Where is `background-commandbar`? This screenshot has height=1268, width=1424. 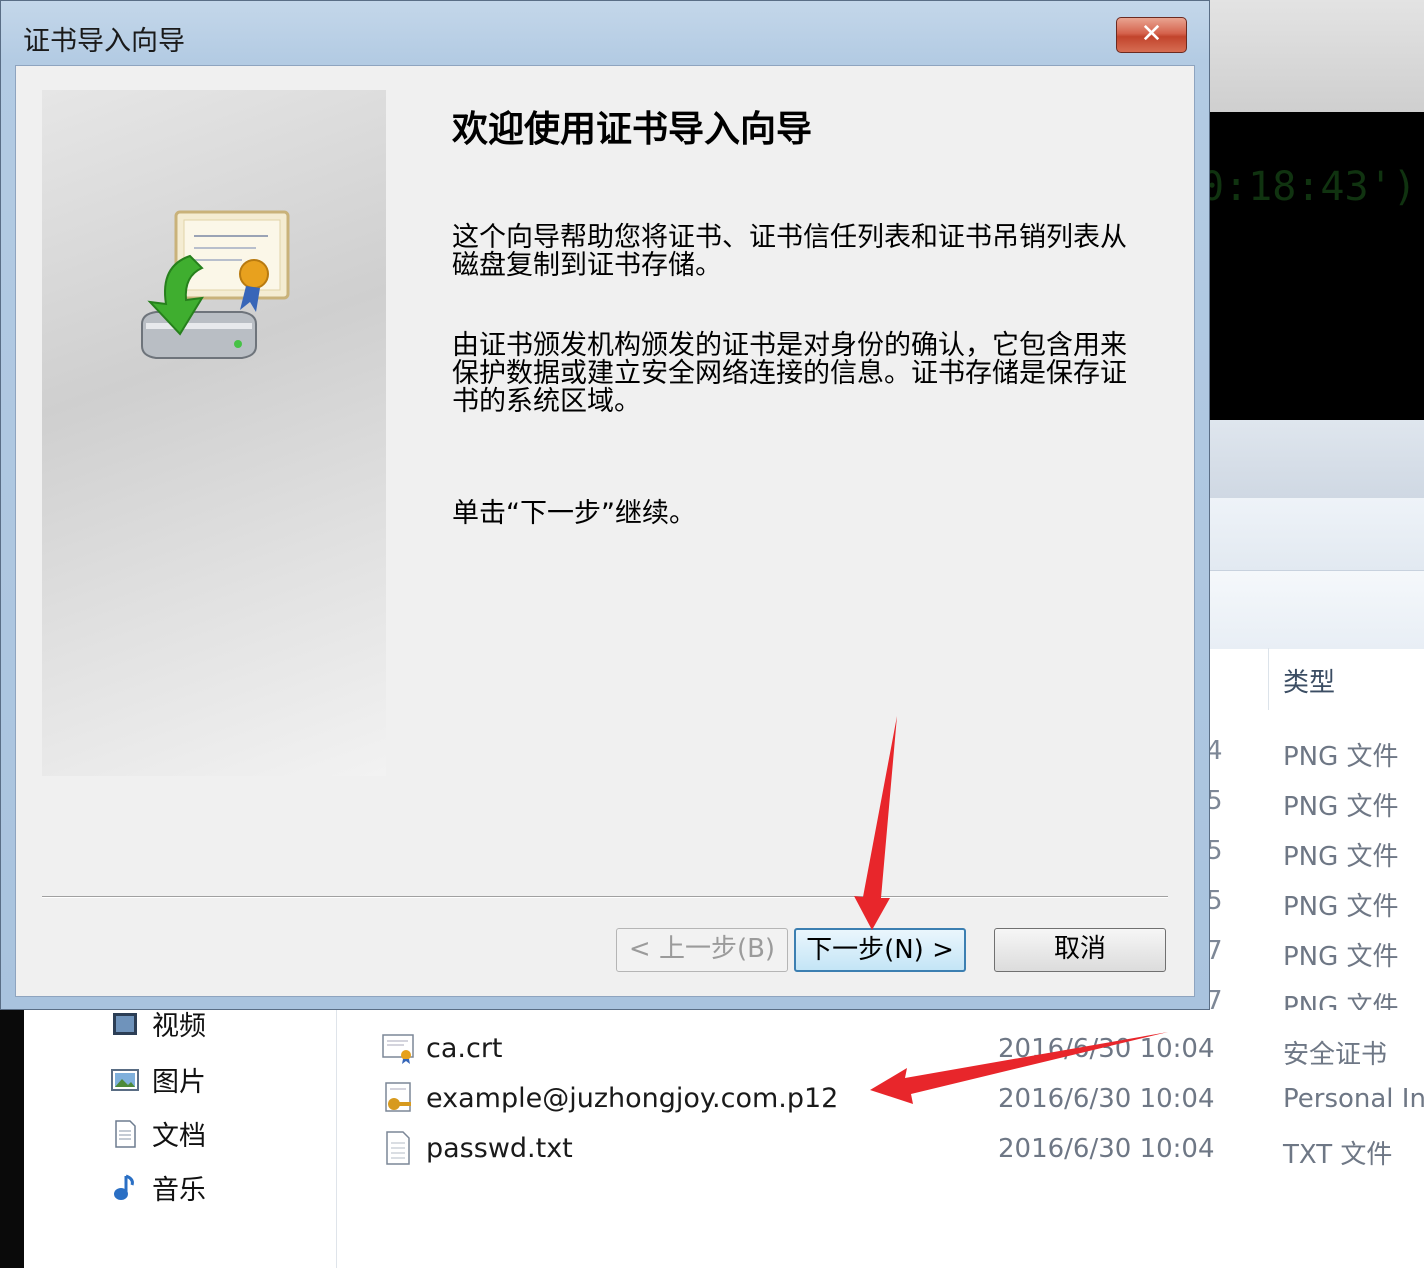
background-commandbar is located at coordinates (1317, 610).